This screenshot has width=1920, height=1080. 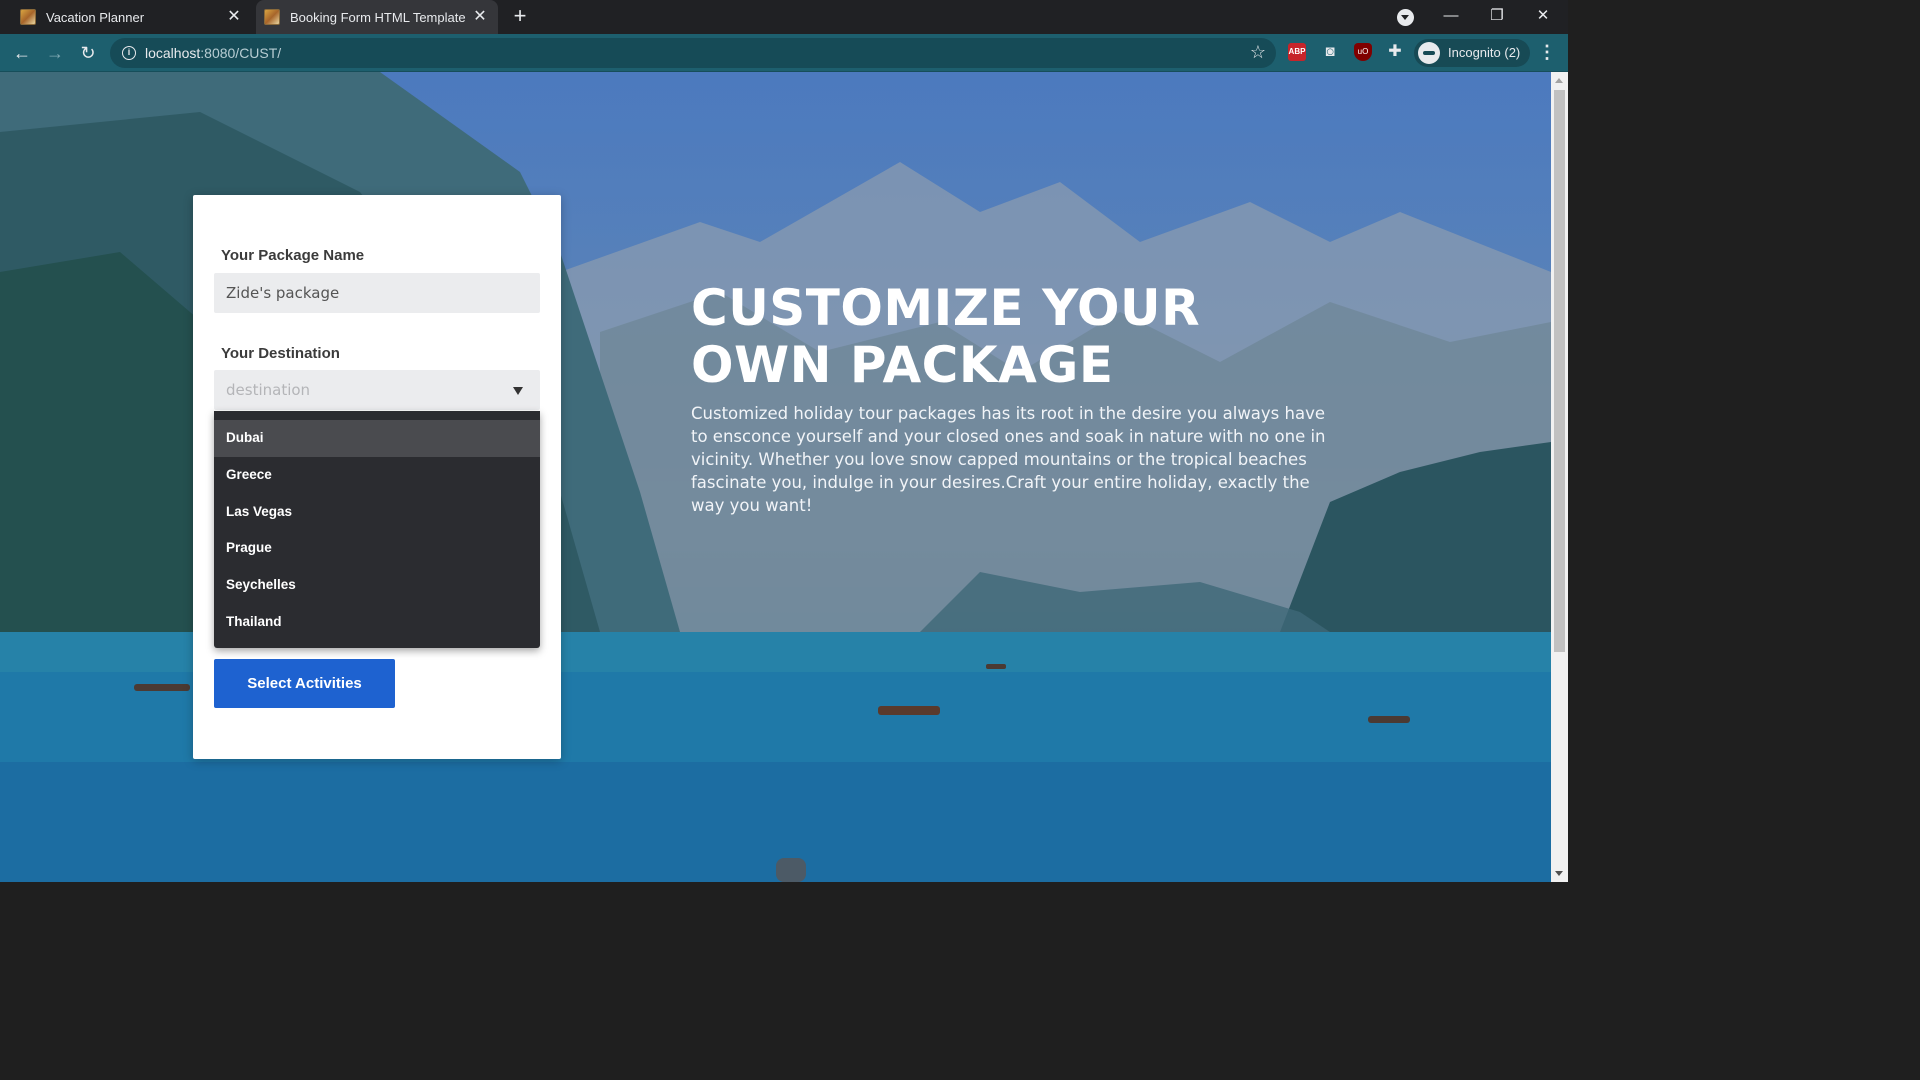 What do you see at coordinates (1330, 52) in the screenshot?
I see `camera-icon: ◙` at bounding box center [1330, 52].